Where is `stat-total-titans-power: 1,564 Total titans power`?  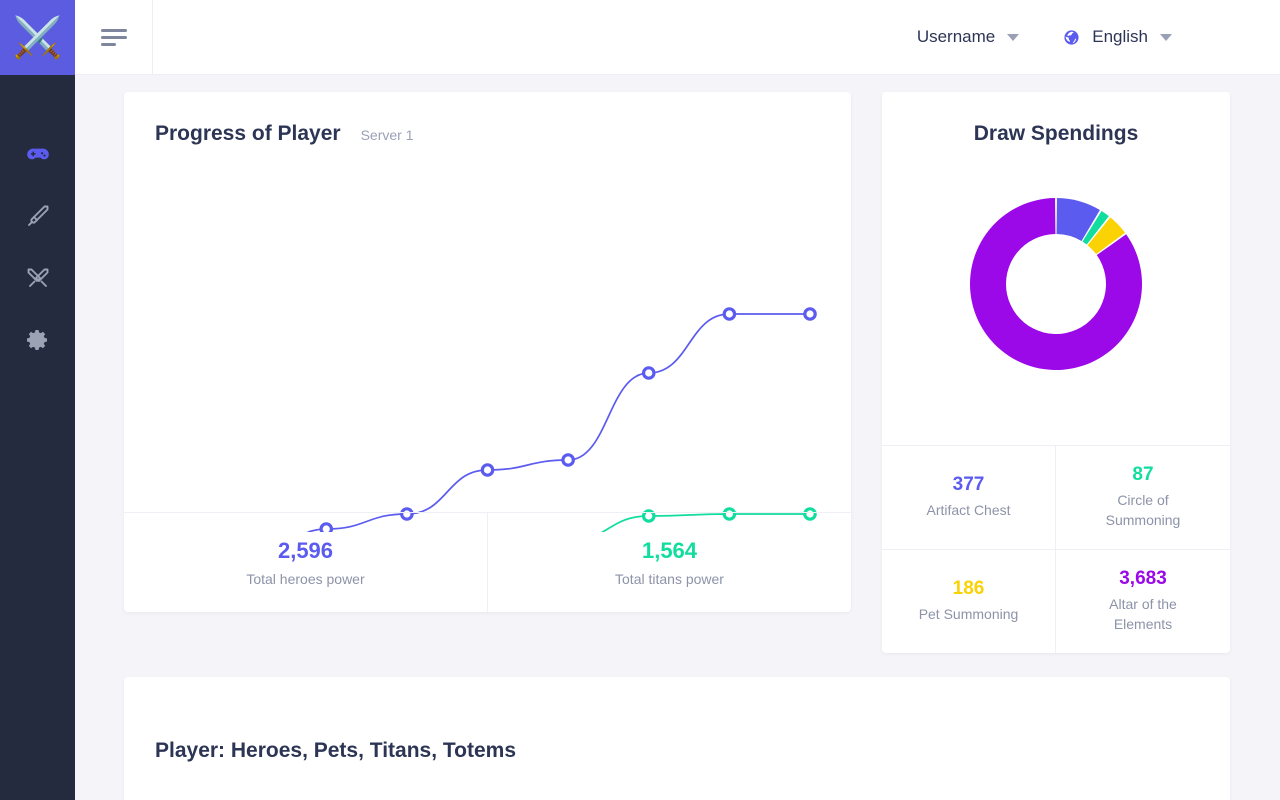
stat-total-titans-power: 1,564 Total titans power is located at coordinates (669, 562).